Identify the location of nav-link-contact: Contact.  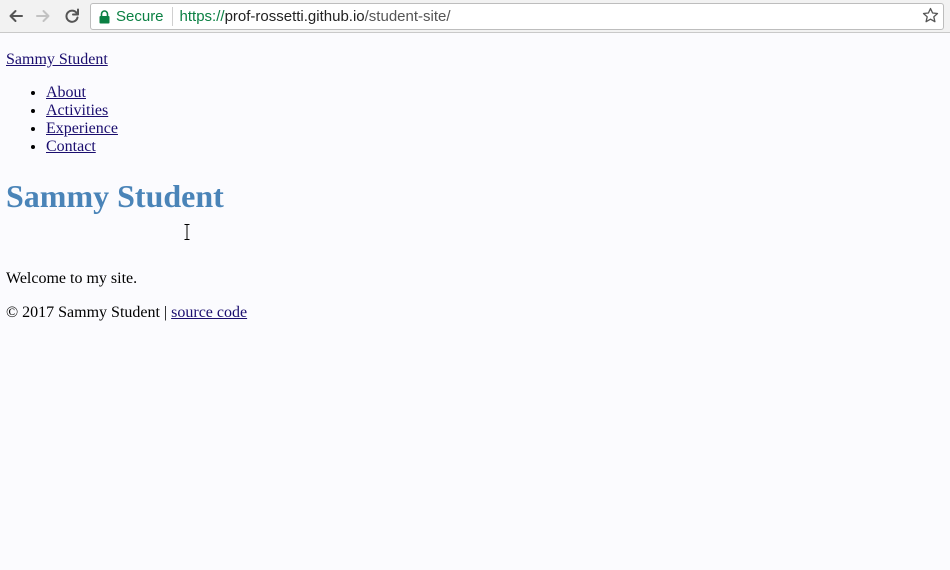
(71, 146).